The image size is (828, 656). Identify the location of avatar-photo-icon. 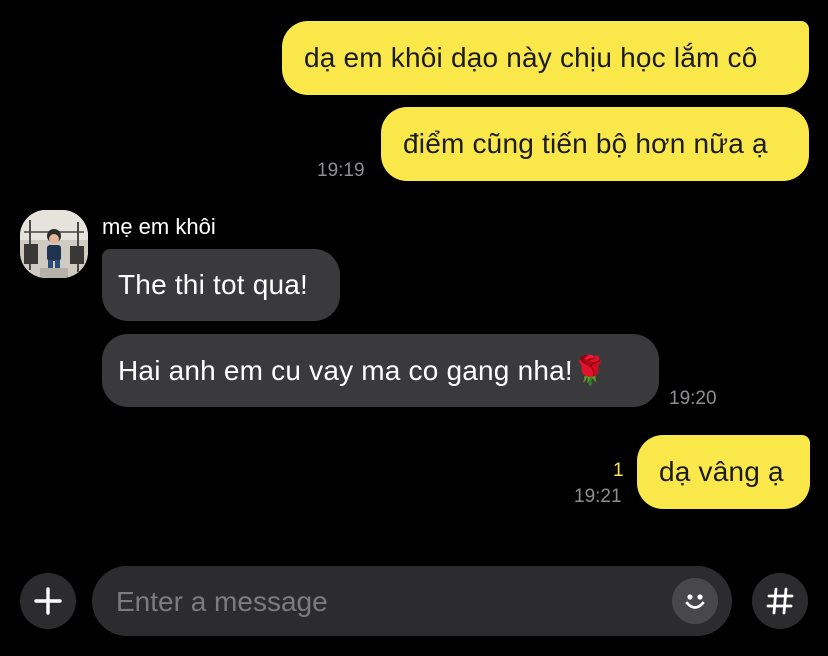
(54, 244).